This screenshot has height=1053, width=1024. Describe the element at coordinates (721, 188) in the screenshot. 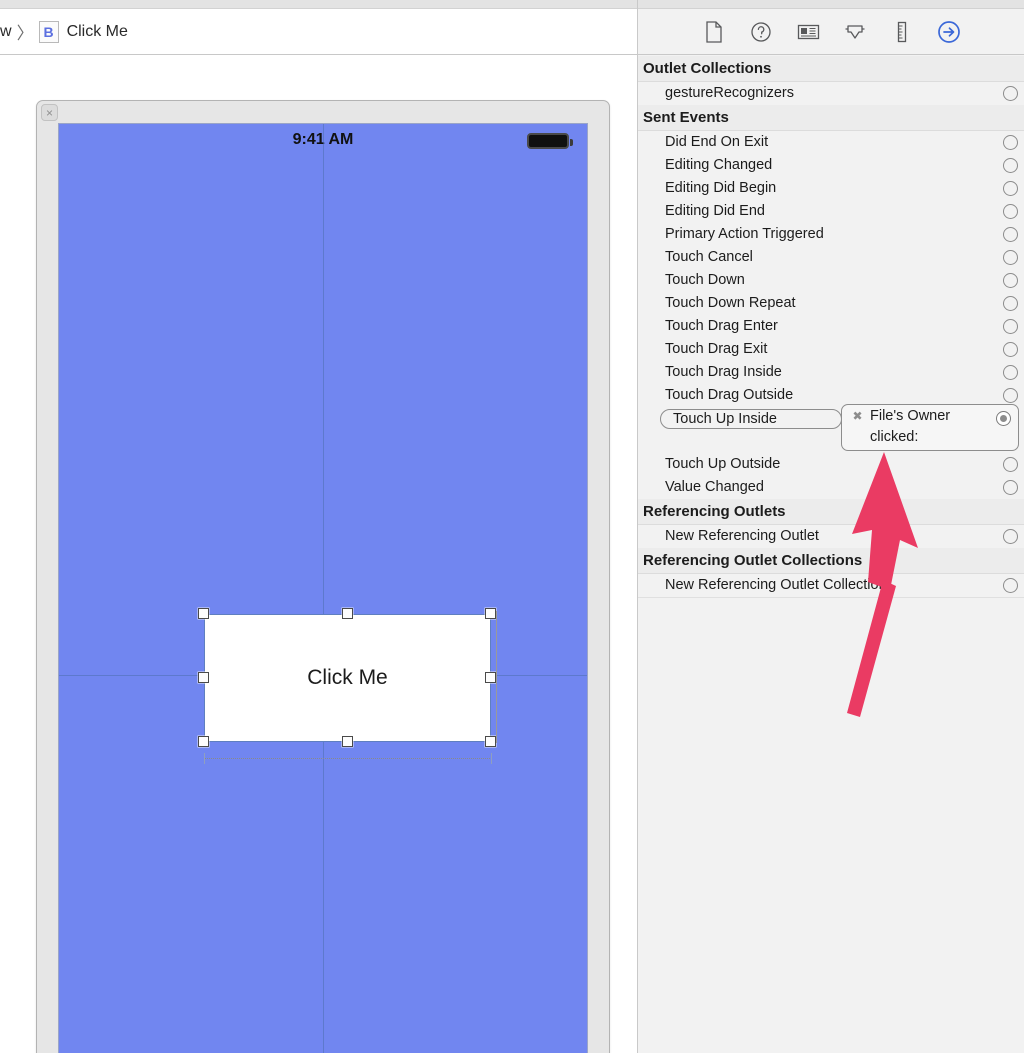

I see `connection-label: Editing Did Begin` at that location.